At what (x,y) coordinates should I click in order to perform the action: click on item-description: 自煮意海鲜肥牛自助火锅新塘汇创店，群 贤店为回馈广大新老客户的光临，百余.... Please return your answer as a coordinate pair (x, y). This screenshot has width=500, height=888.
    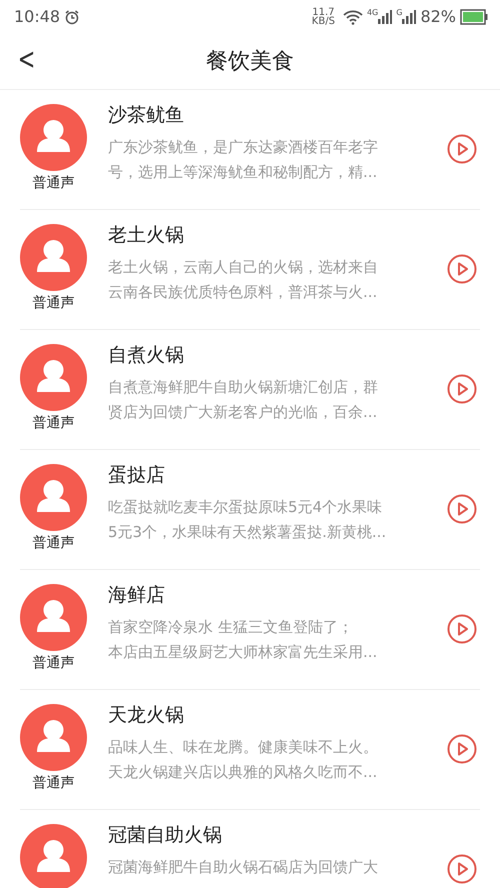
    Looking at the image, I should click on (243, 399).